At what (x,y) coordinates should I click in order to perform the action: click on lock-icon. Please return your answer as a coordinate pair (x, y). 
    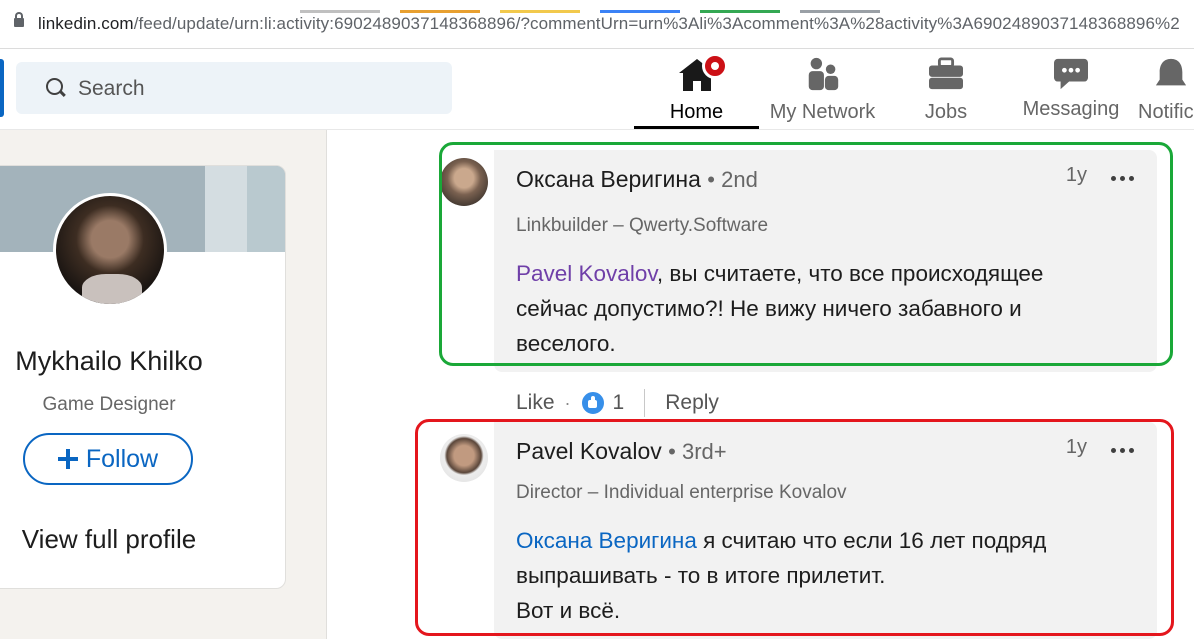
    Looking at the image, I should click on (19, 19).